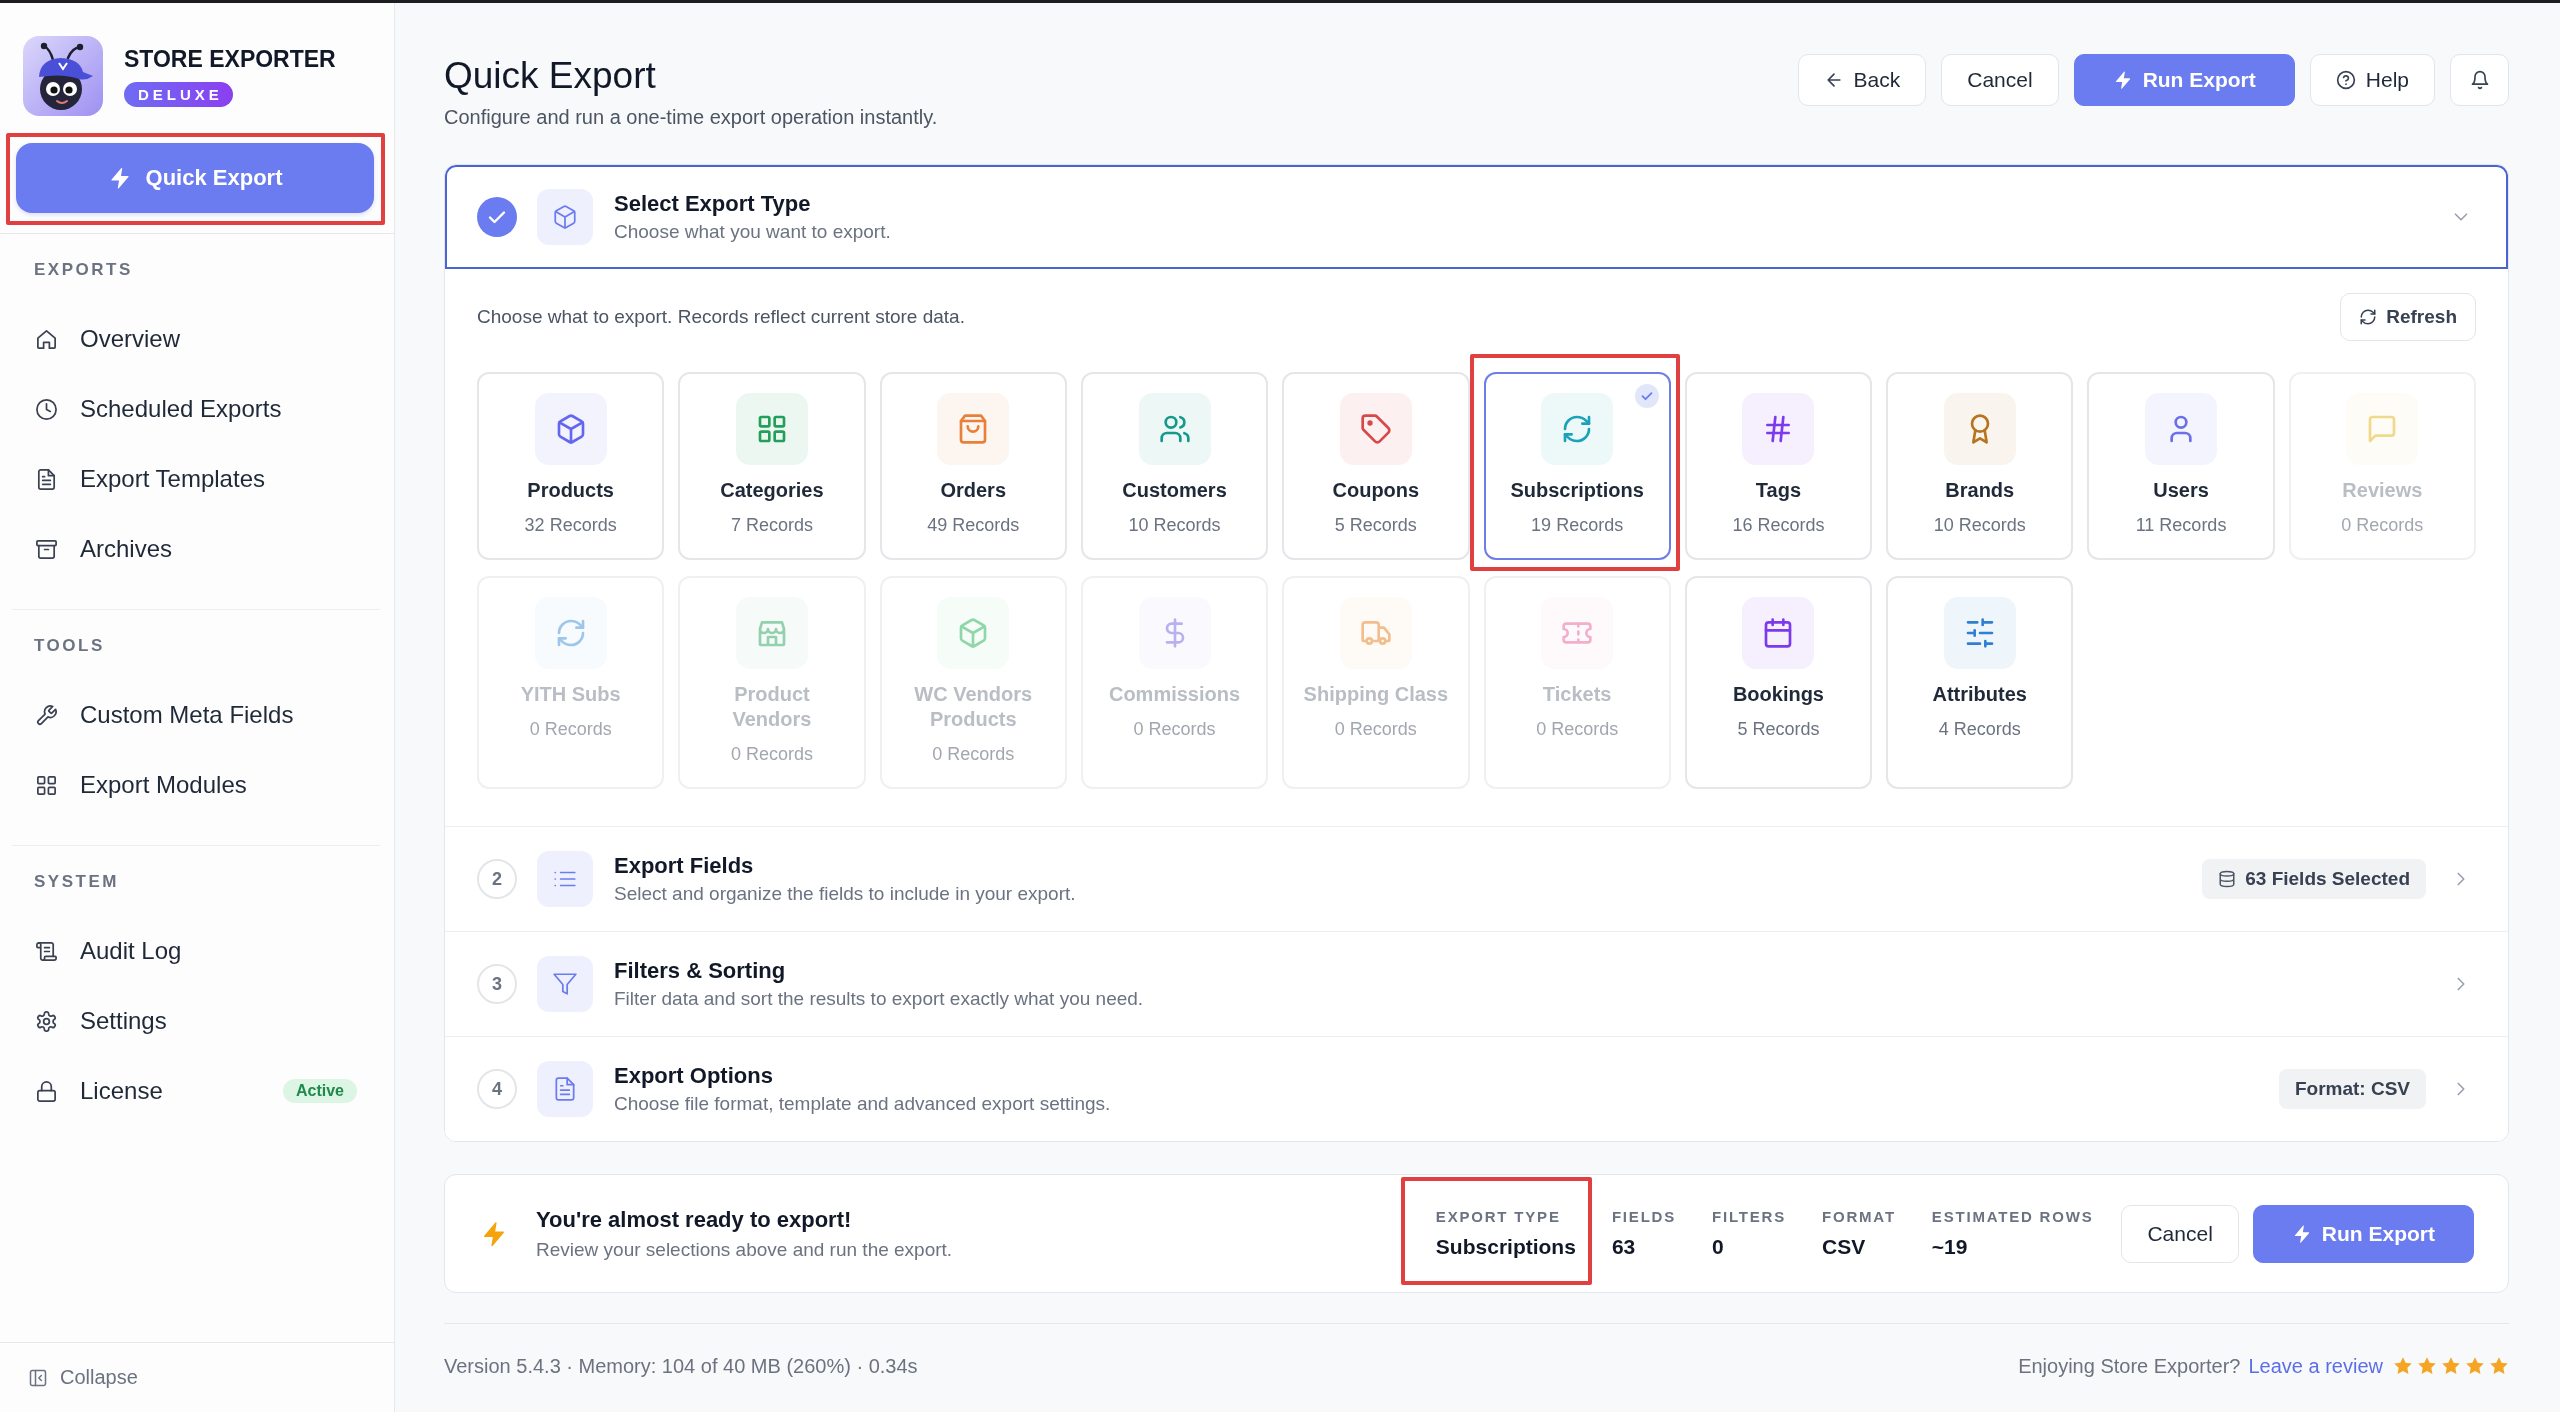 The image size is (2560, 1412). What do you see at coordinates (1778, 466) in the screenshot?
I see `export-type-card: Tags 16 Records` at bounding box center [1778, 466].